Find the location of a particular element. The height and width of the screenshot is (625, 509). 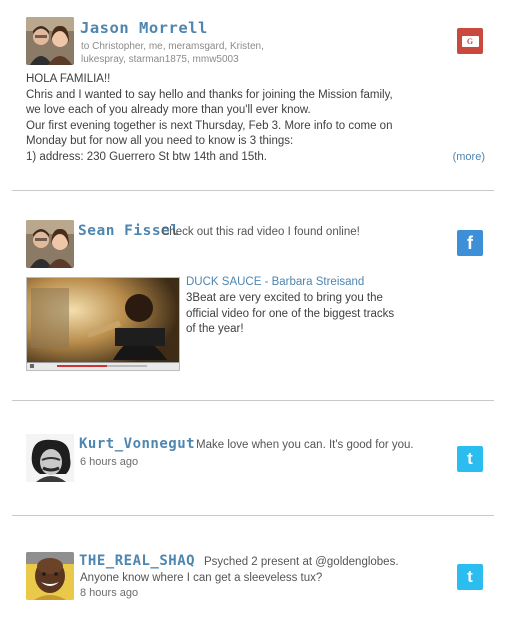

video-title-link: DUCK SAUCE - Barbara Streisand is located at coordinates (275, 282).